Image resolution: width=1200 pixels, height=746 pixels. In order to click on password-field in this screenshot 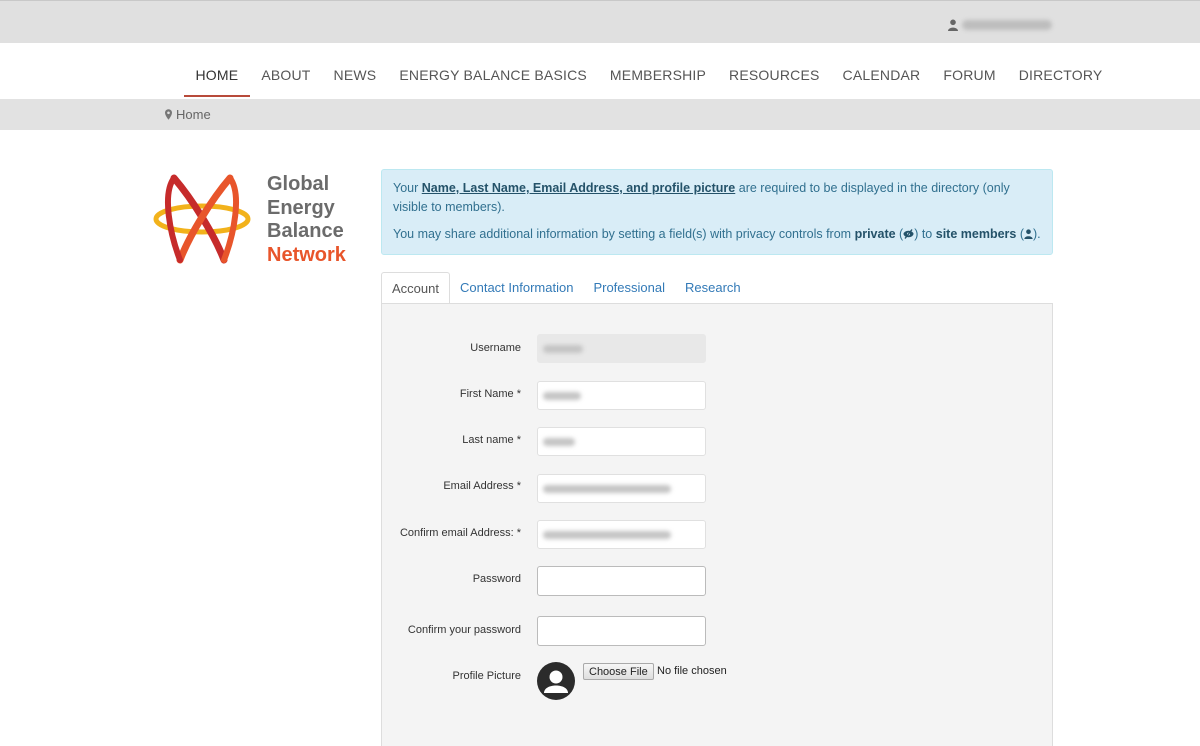, I will do `click(621, 581)`.